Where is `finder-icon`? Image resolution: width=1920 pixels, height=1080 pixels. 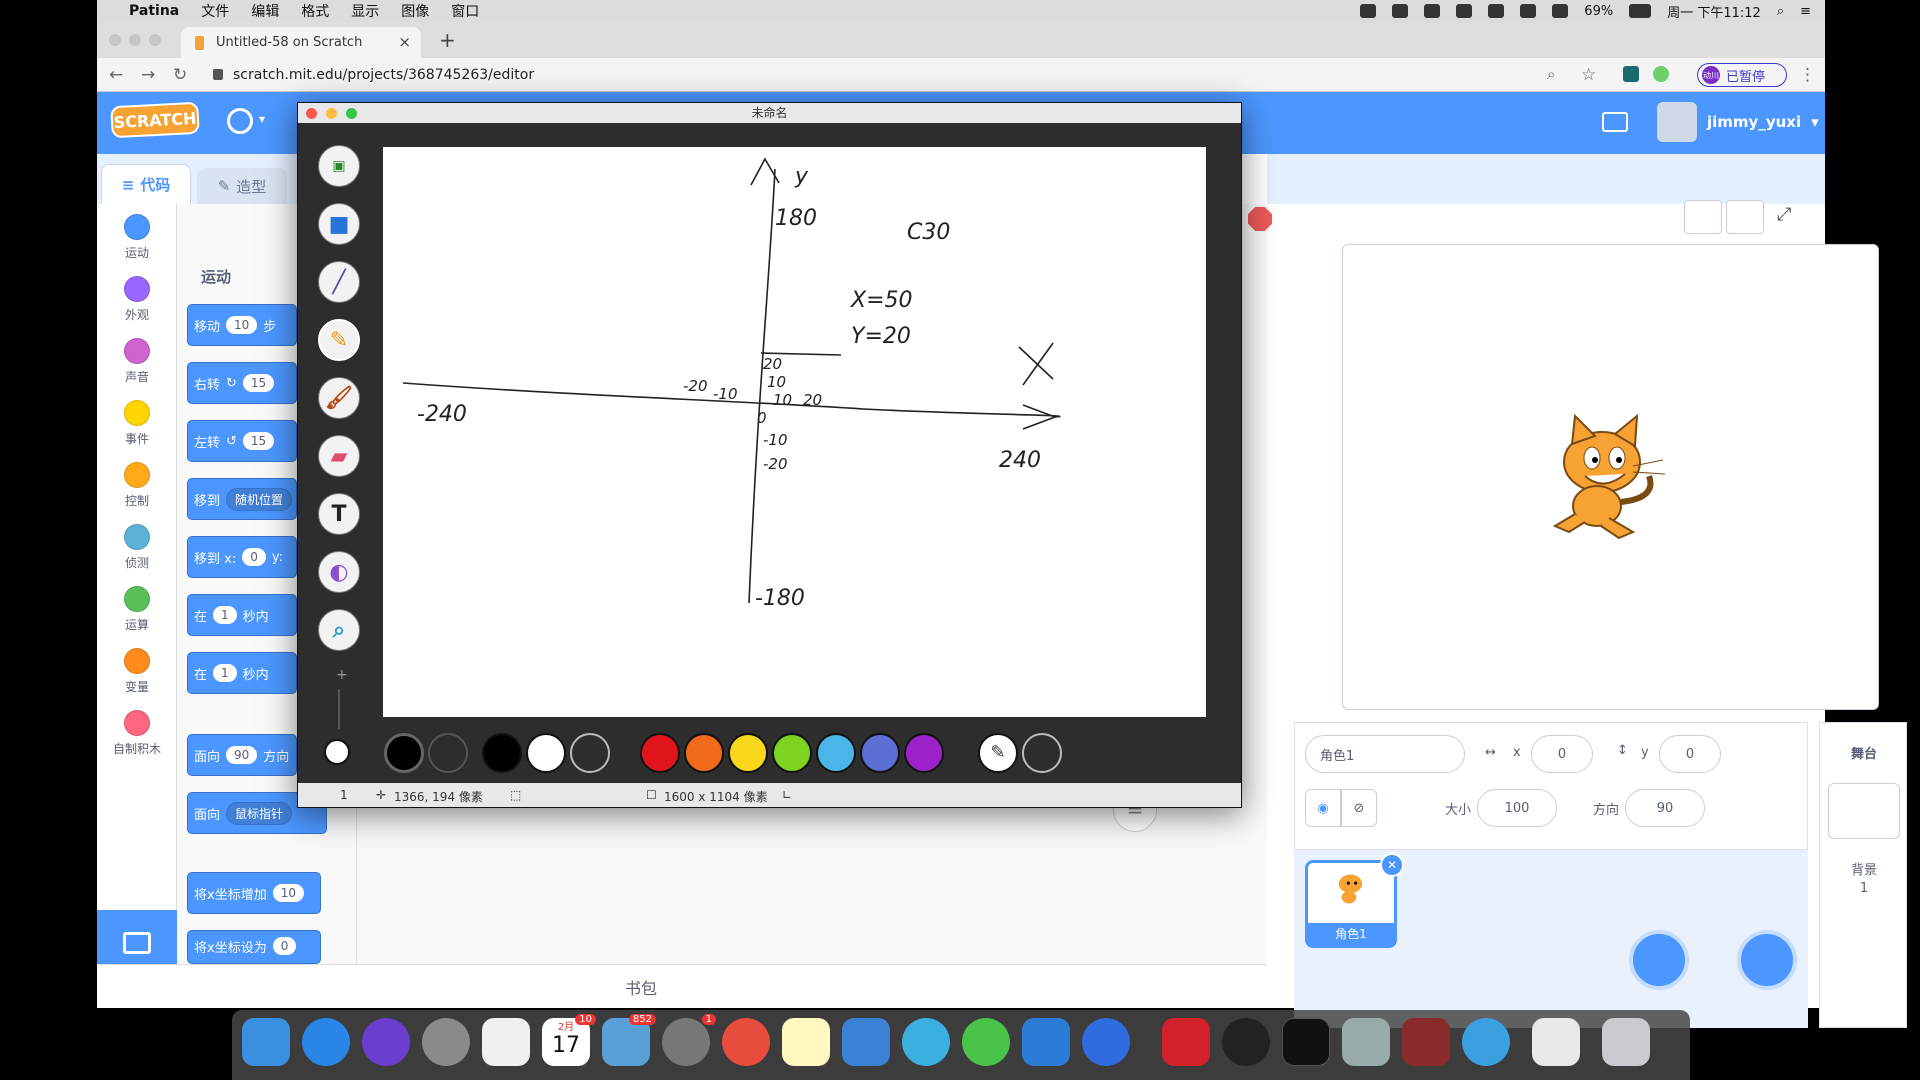
finder-icon is located at coordinates (266, 1042).